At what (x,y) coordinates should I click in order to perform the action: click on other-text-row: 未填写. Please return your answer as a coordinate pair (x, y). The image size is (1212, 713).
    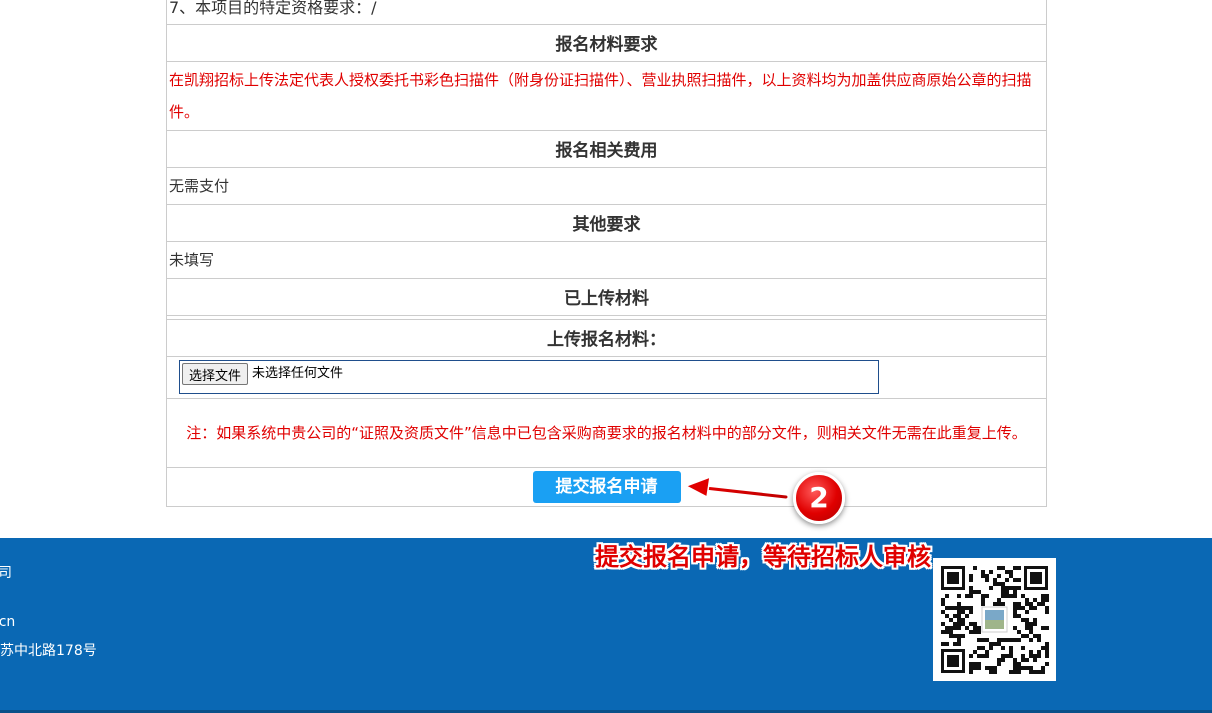
    Looking at the image, I should click on (606, 259).